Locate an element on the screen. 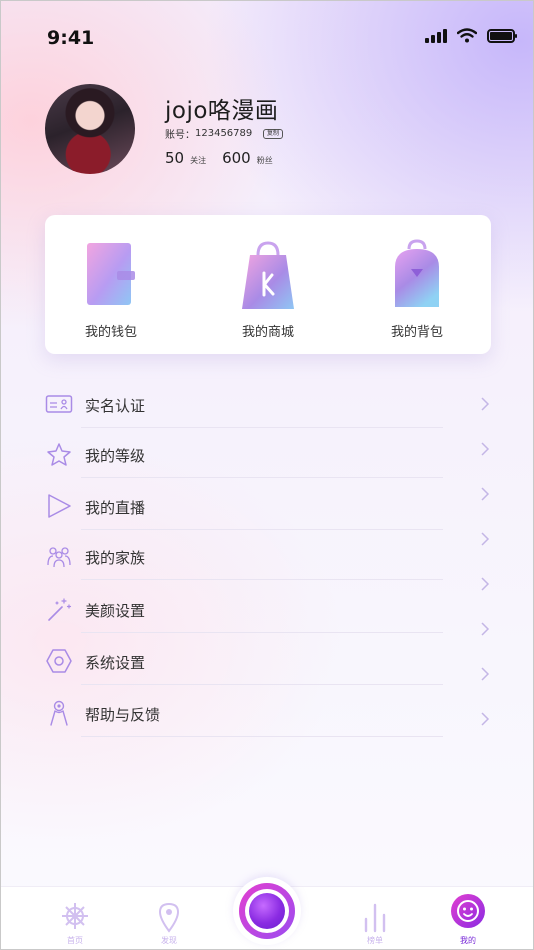  tab-discover: 发现 is located at coordinates (169, 921).